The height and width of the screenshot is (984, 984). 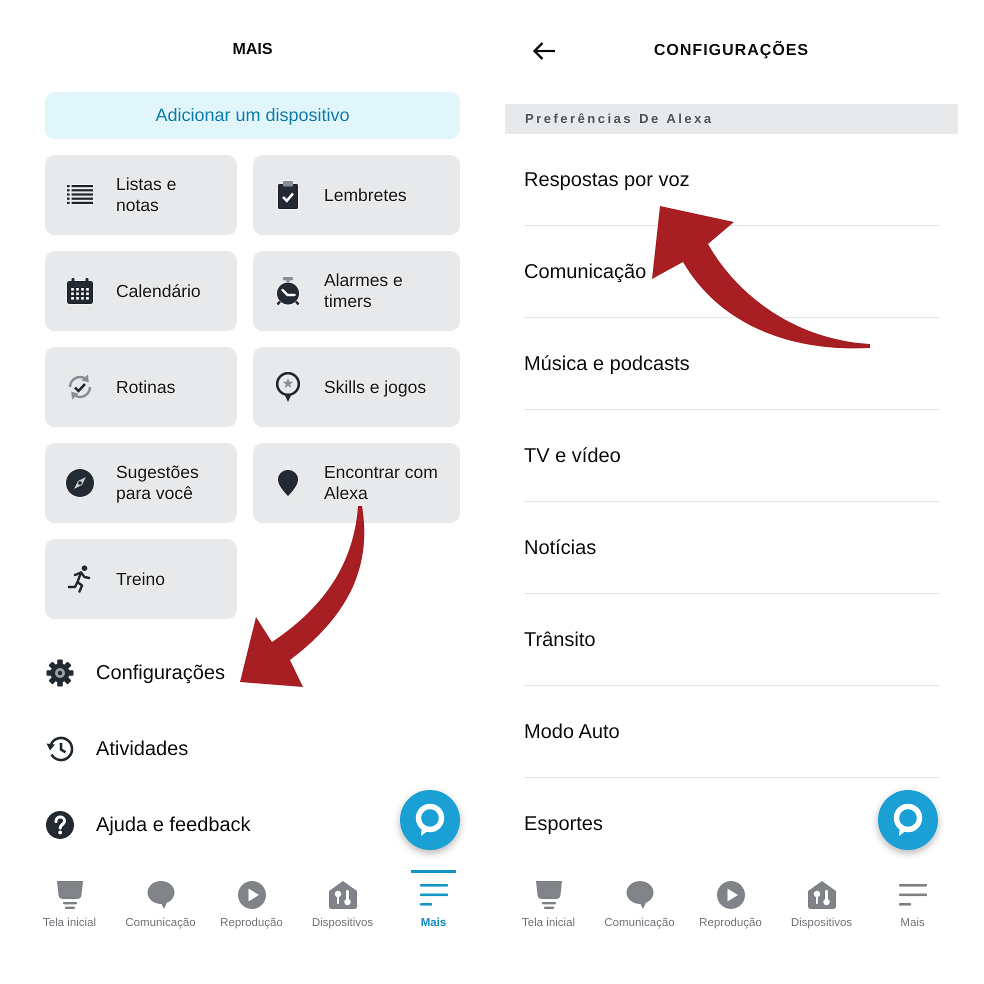 I want to click on cycle-check-icon, so click(x=80, y=387).